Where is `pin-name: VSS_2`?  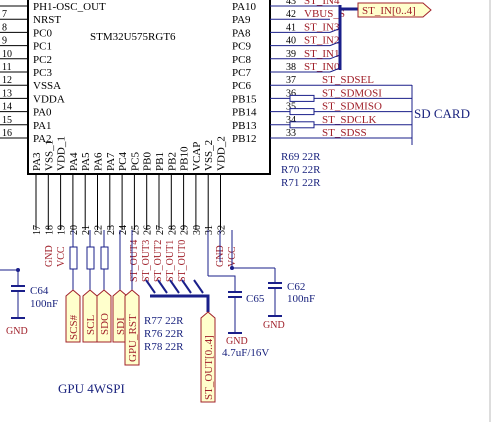 pin-name: VSS_2 is located at coordinates (209, 155).